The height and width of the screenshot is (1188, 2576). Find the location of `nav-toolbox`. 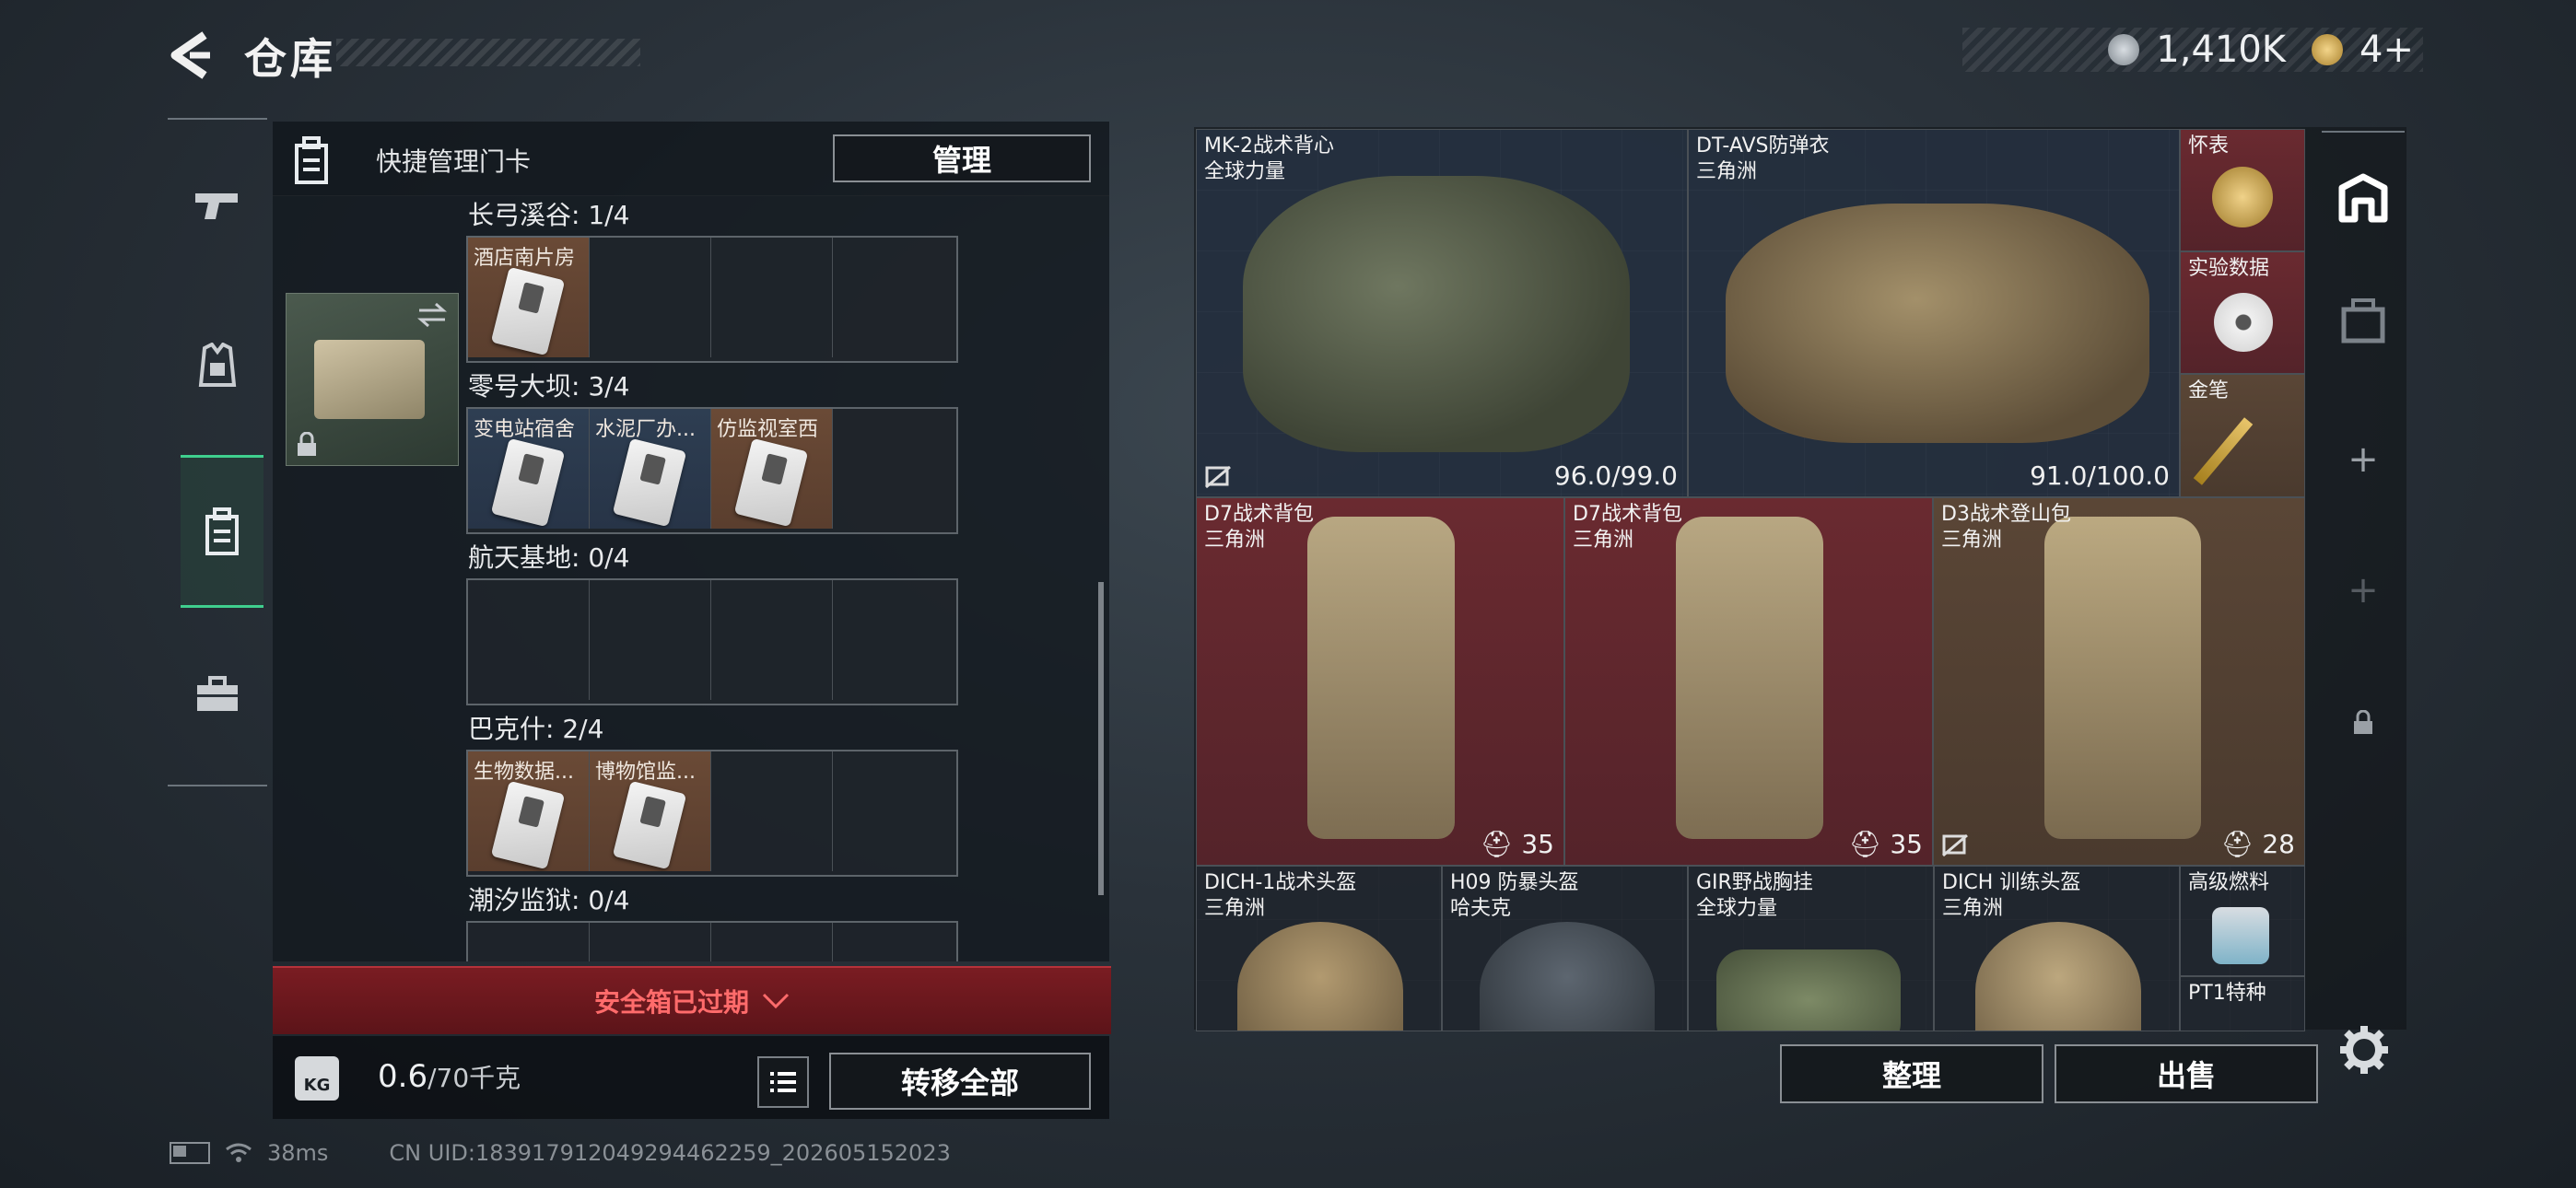

nav-toolbox is located at coordinates (217, 694).